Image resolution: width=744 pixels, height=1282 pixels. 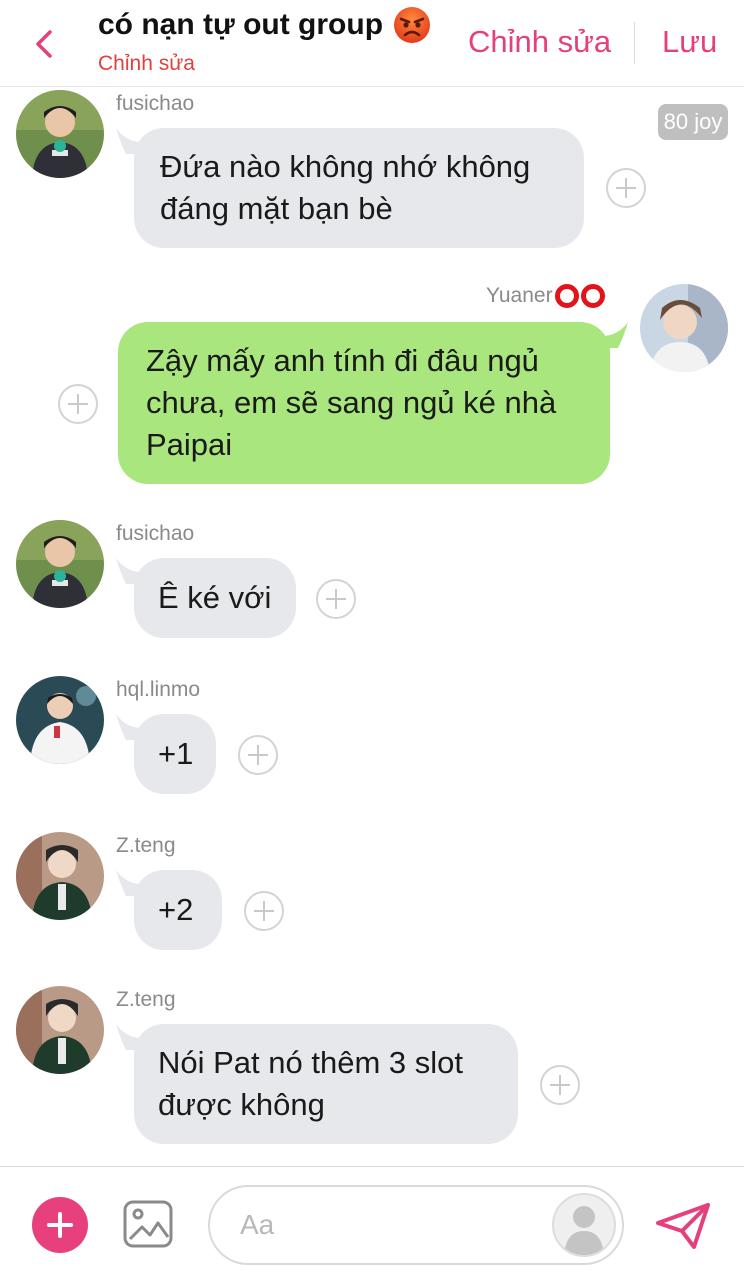 I want to click on chat-title: có nạn tự out group, so click(x=264, y=25).